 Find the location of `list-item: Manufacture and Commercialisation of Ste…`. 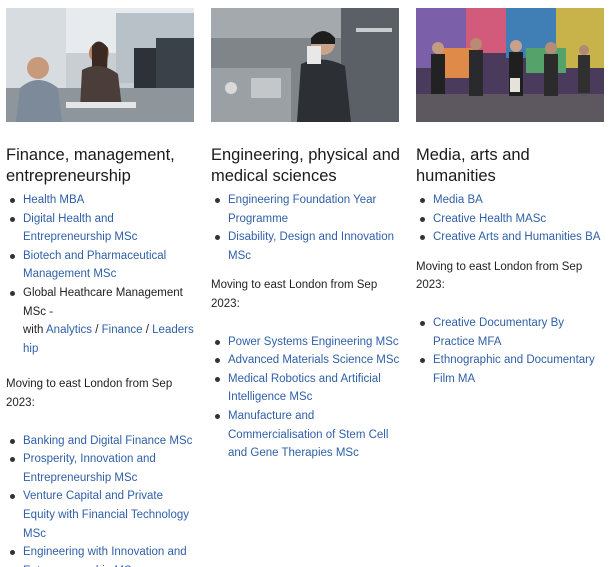

list-item: Manufacture and Commercialisation of Ste… is located at coordinates (306, 435).